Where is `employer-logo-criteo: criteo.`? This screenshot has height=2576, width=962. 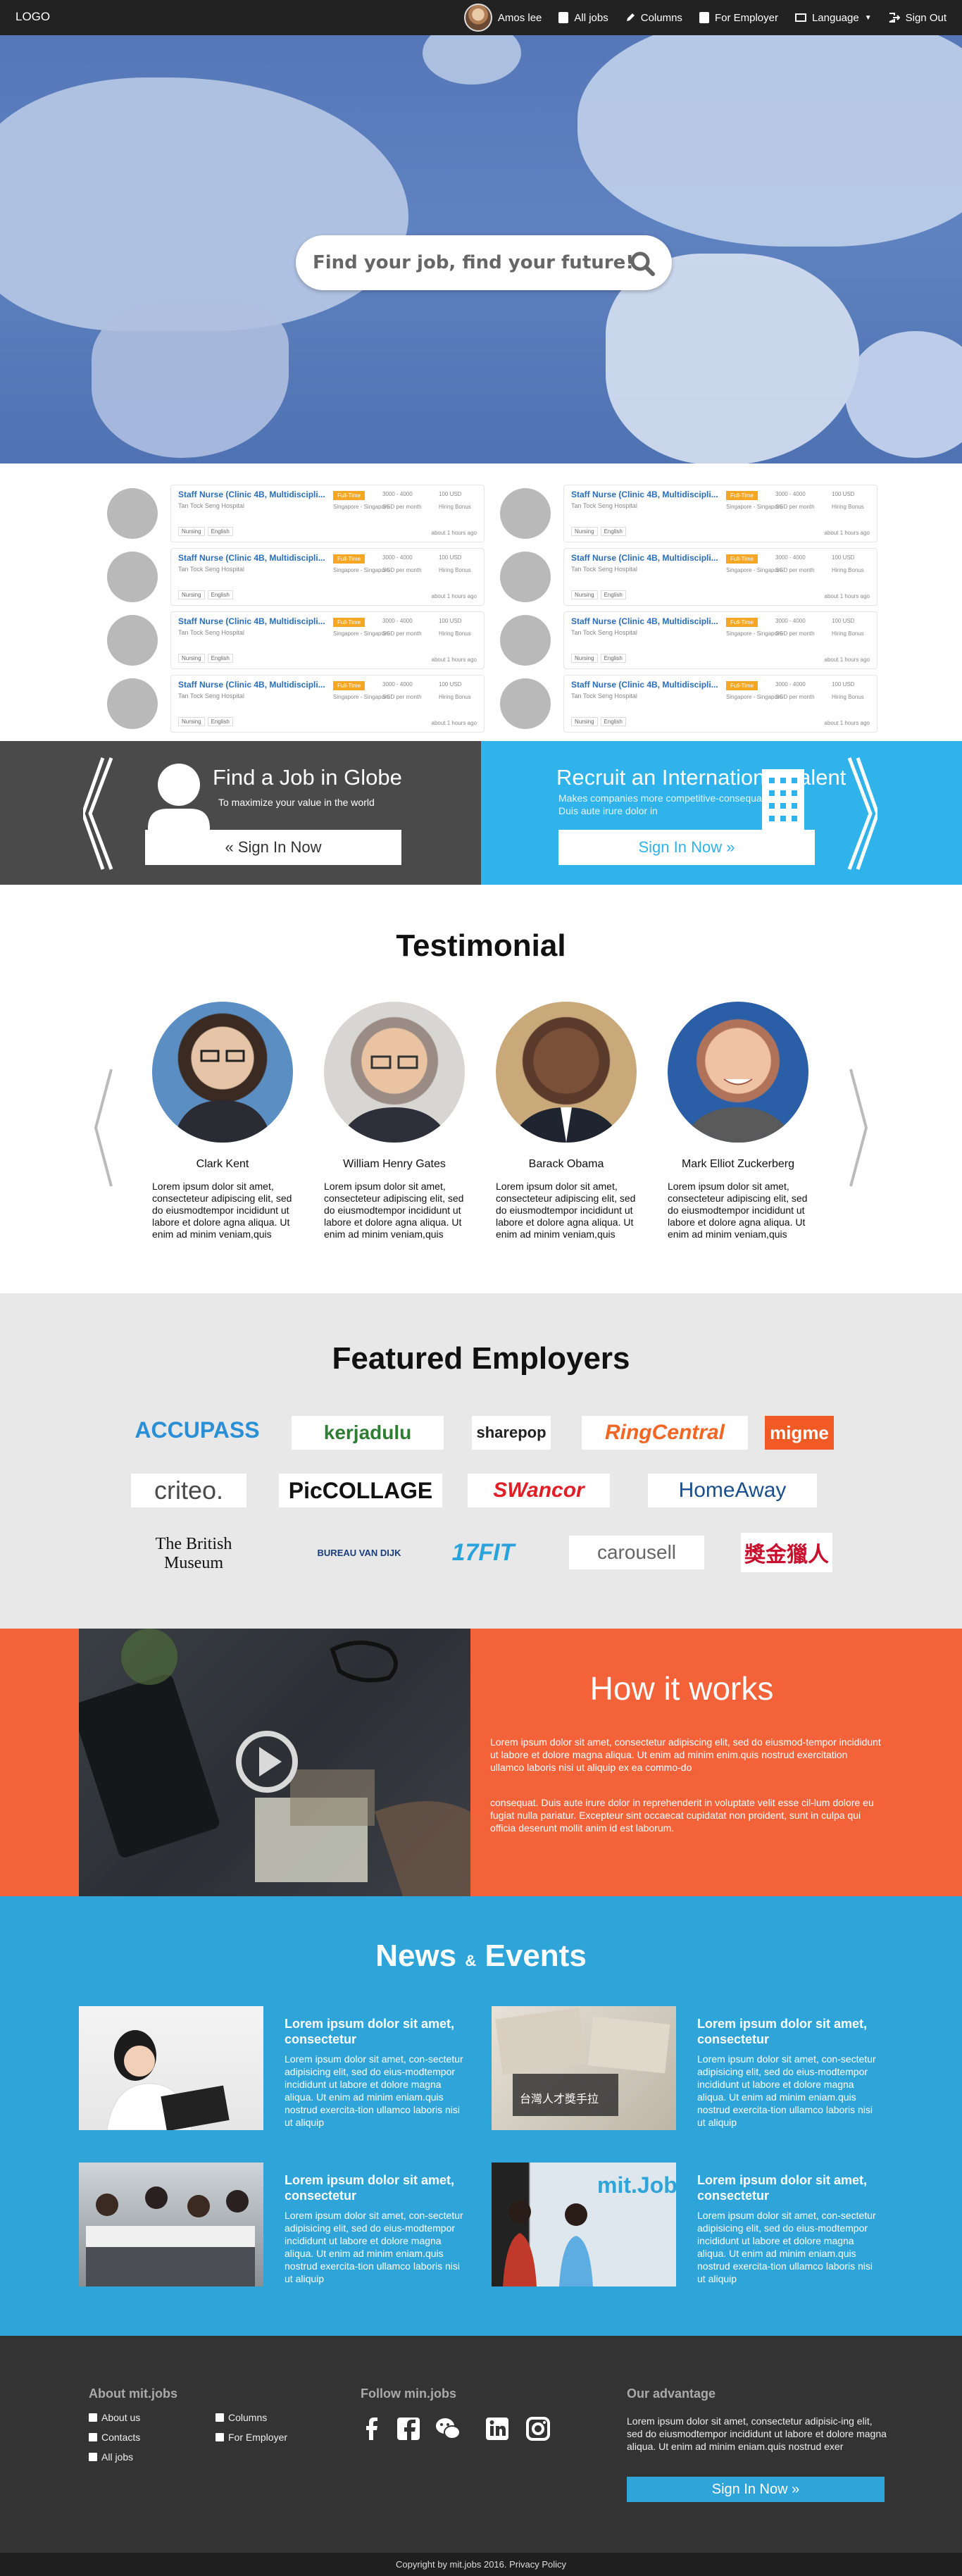
employer-logo-criteo: criteo. is located at coordinates (188, 1490).